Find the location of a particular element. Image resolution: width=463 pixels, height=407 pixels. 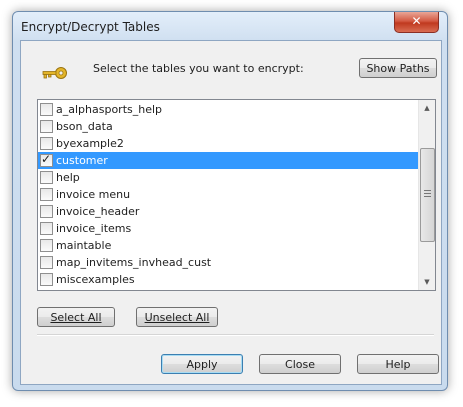

select-all-button: Select All is located at coordinates (76, 317).